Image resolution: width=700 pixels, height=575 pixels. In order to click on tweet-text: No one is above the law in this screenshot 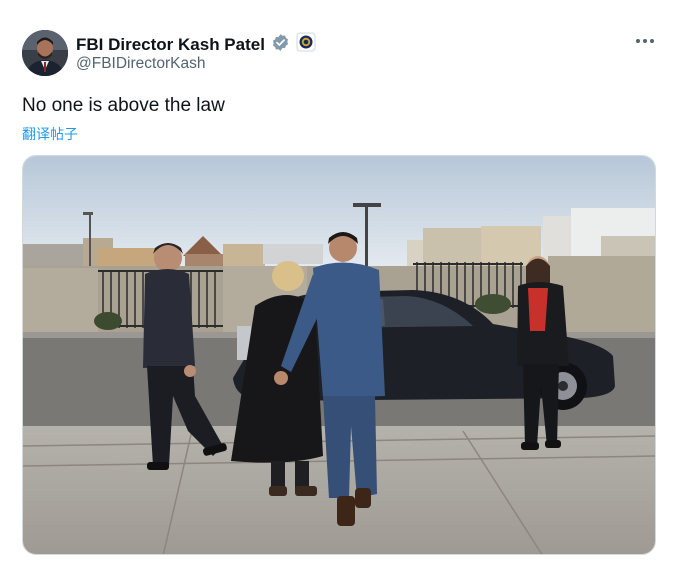, I will do `click(123, 105)`.